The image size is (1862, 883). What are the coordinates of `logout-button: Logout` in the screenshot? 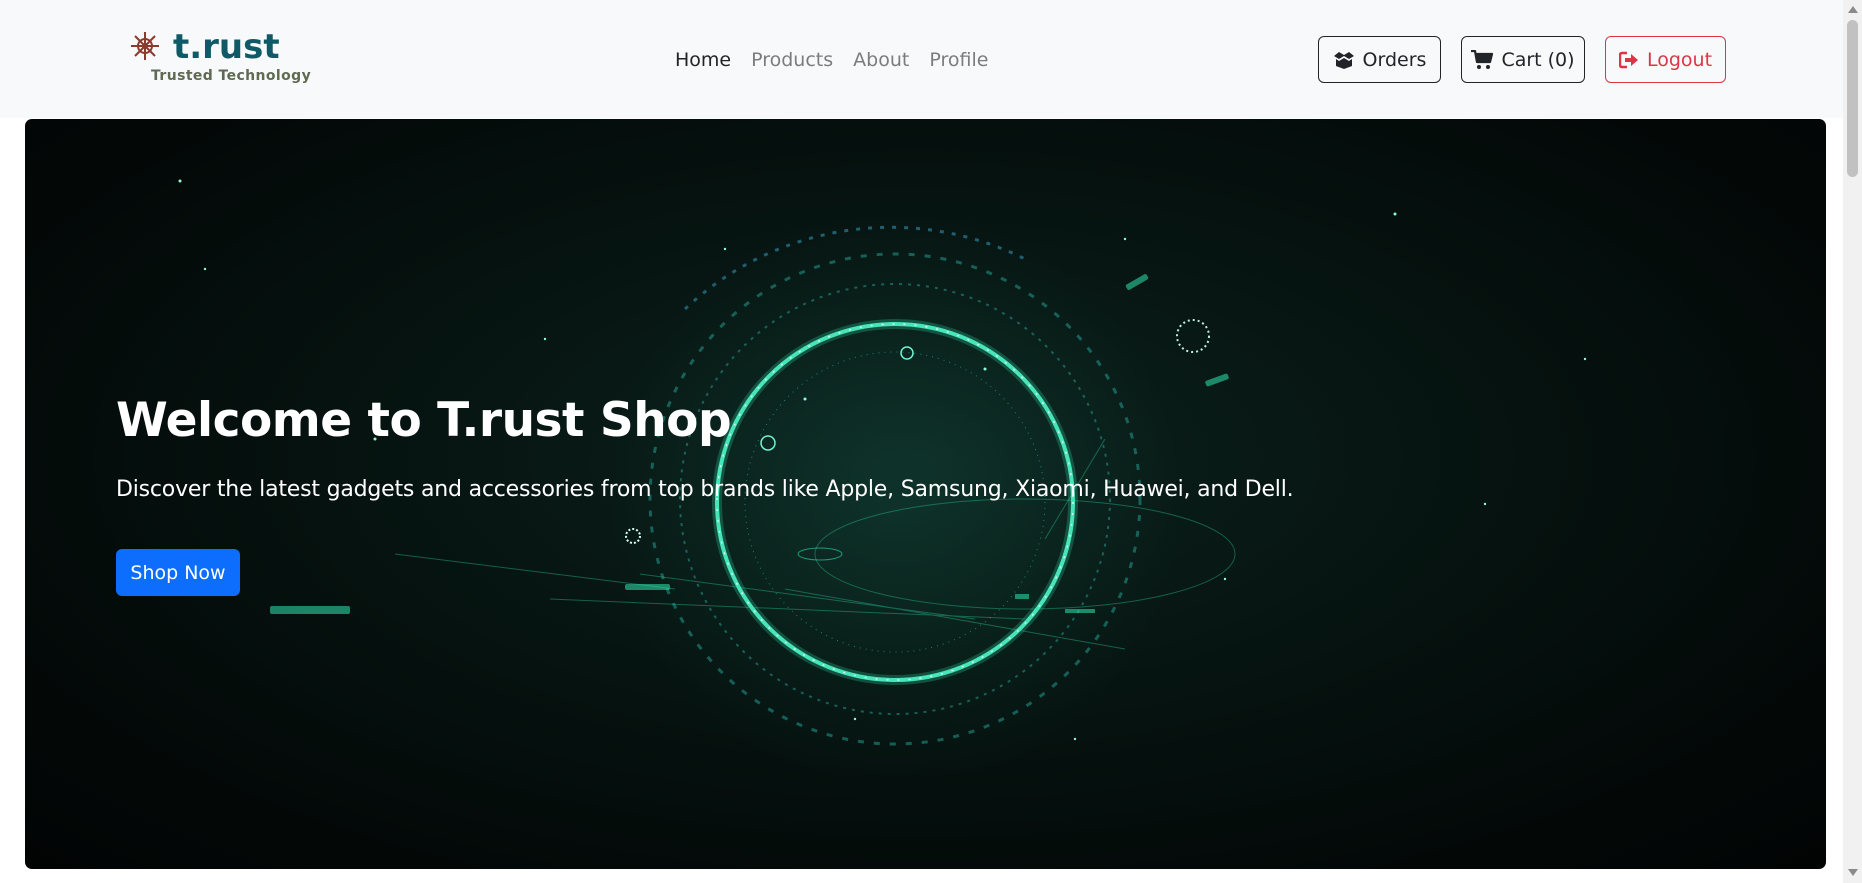 It's located at (1665, 59).